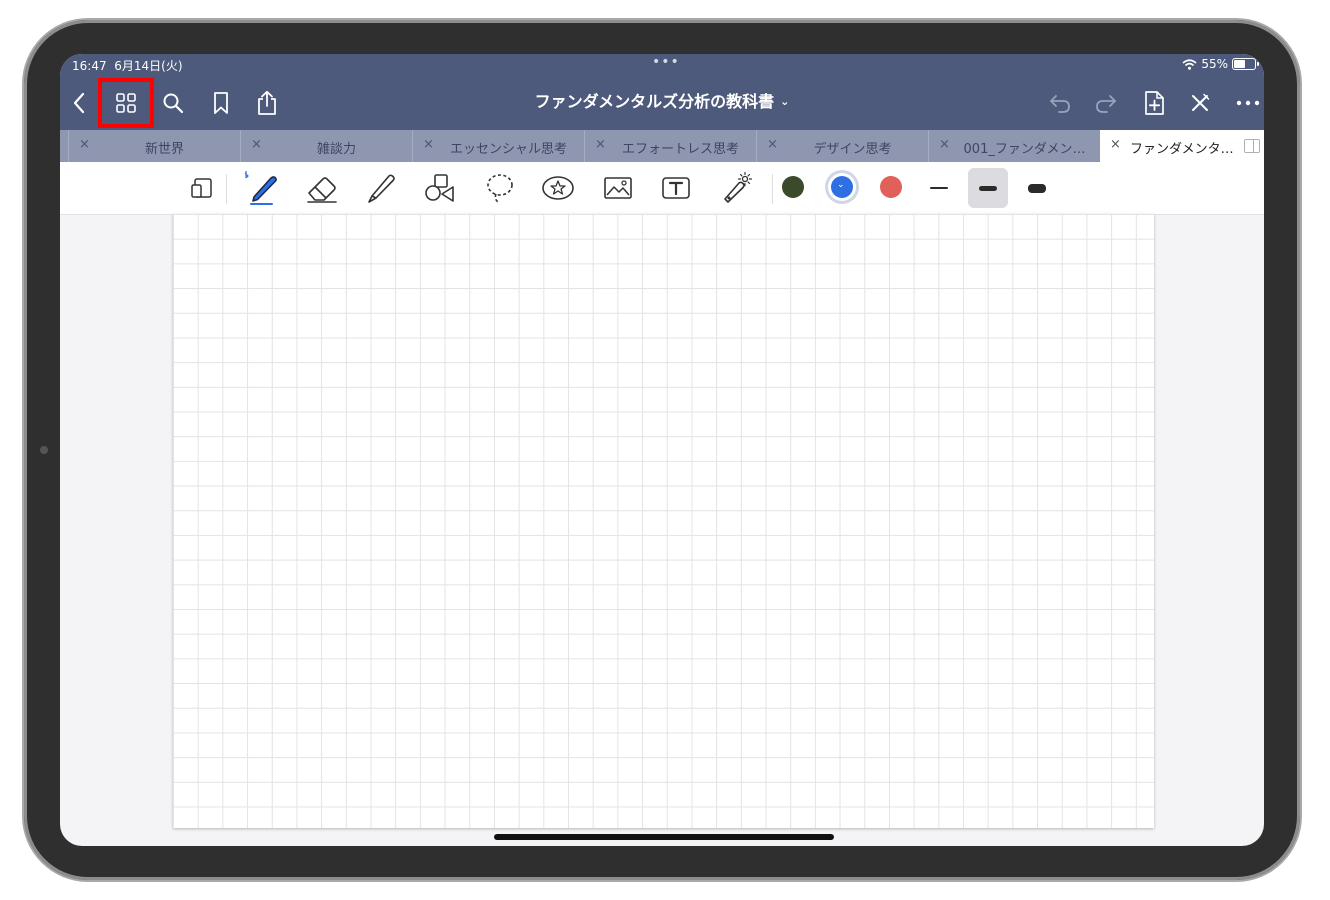 The width and height of the screenshot is (1330, 900). I want to click on tab-item: × エフォートレス思考, so click(670, 146).